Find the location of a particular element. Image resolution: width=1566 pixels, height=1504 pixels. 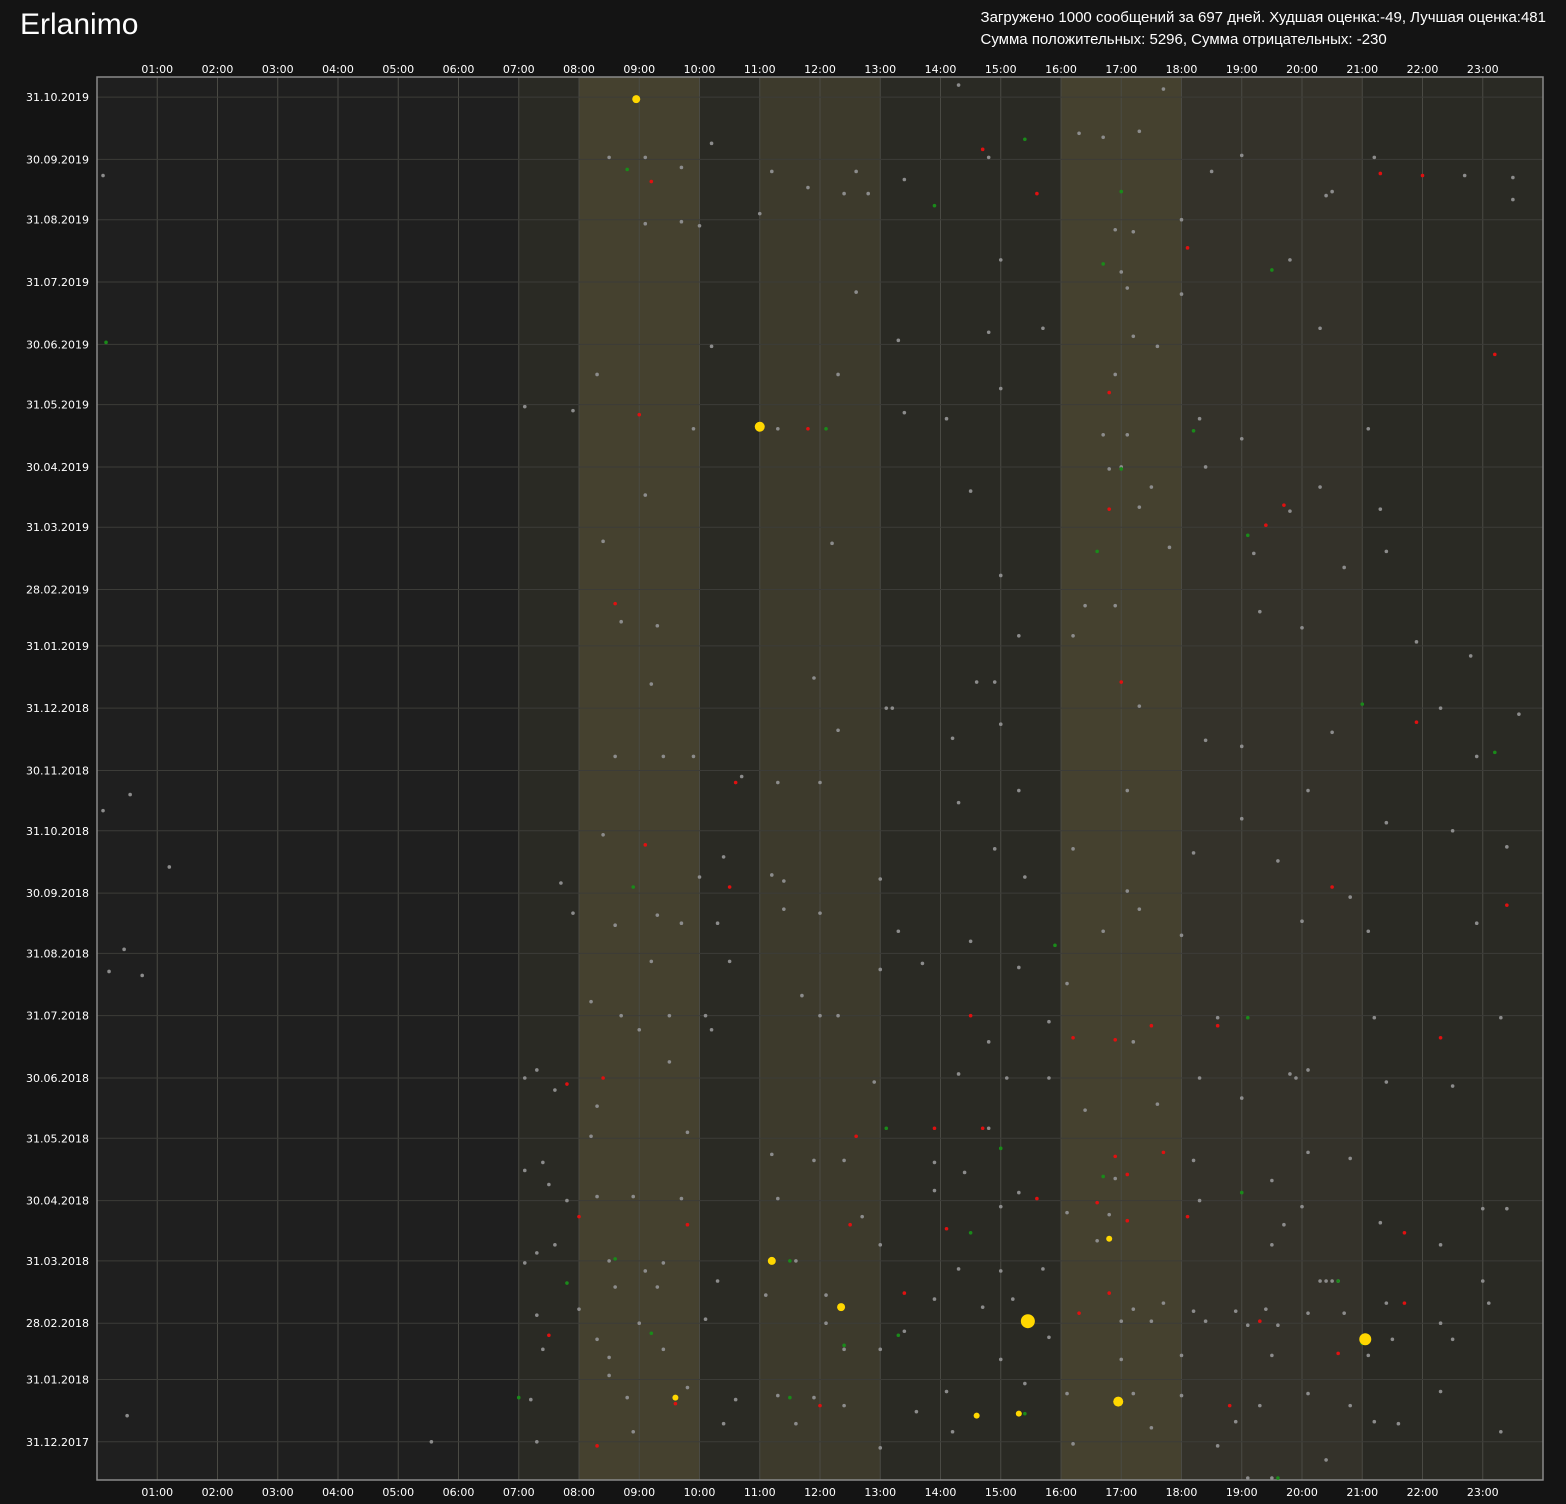

x-tick-label-bottom: 01:00 is located at coordinates (157, 1492).